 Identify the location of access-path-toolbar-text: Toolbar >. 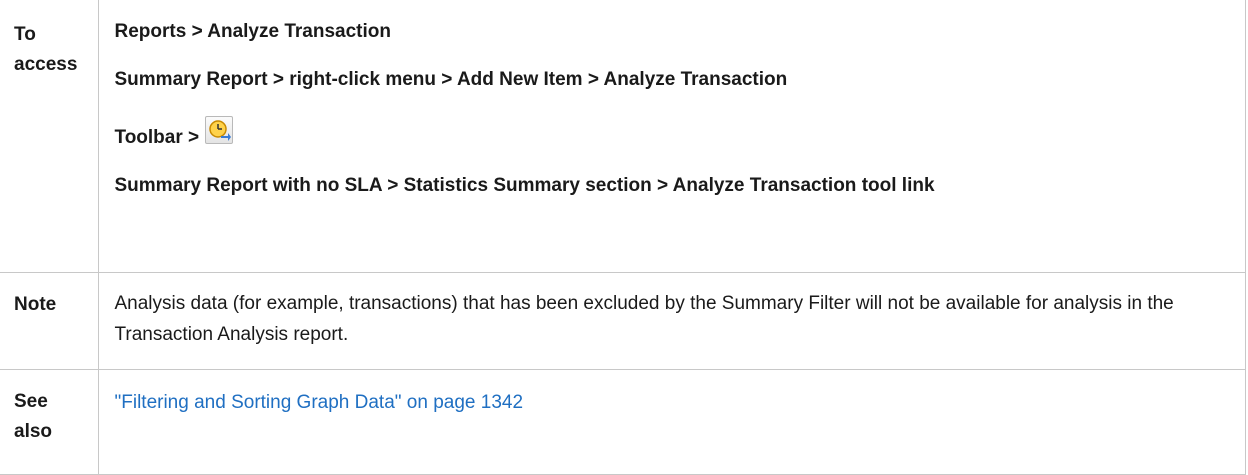
(157, 137).